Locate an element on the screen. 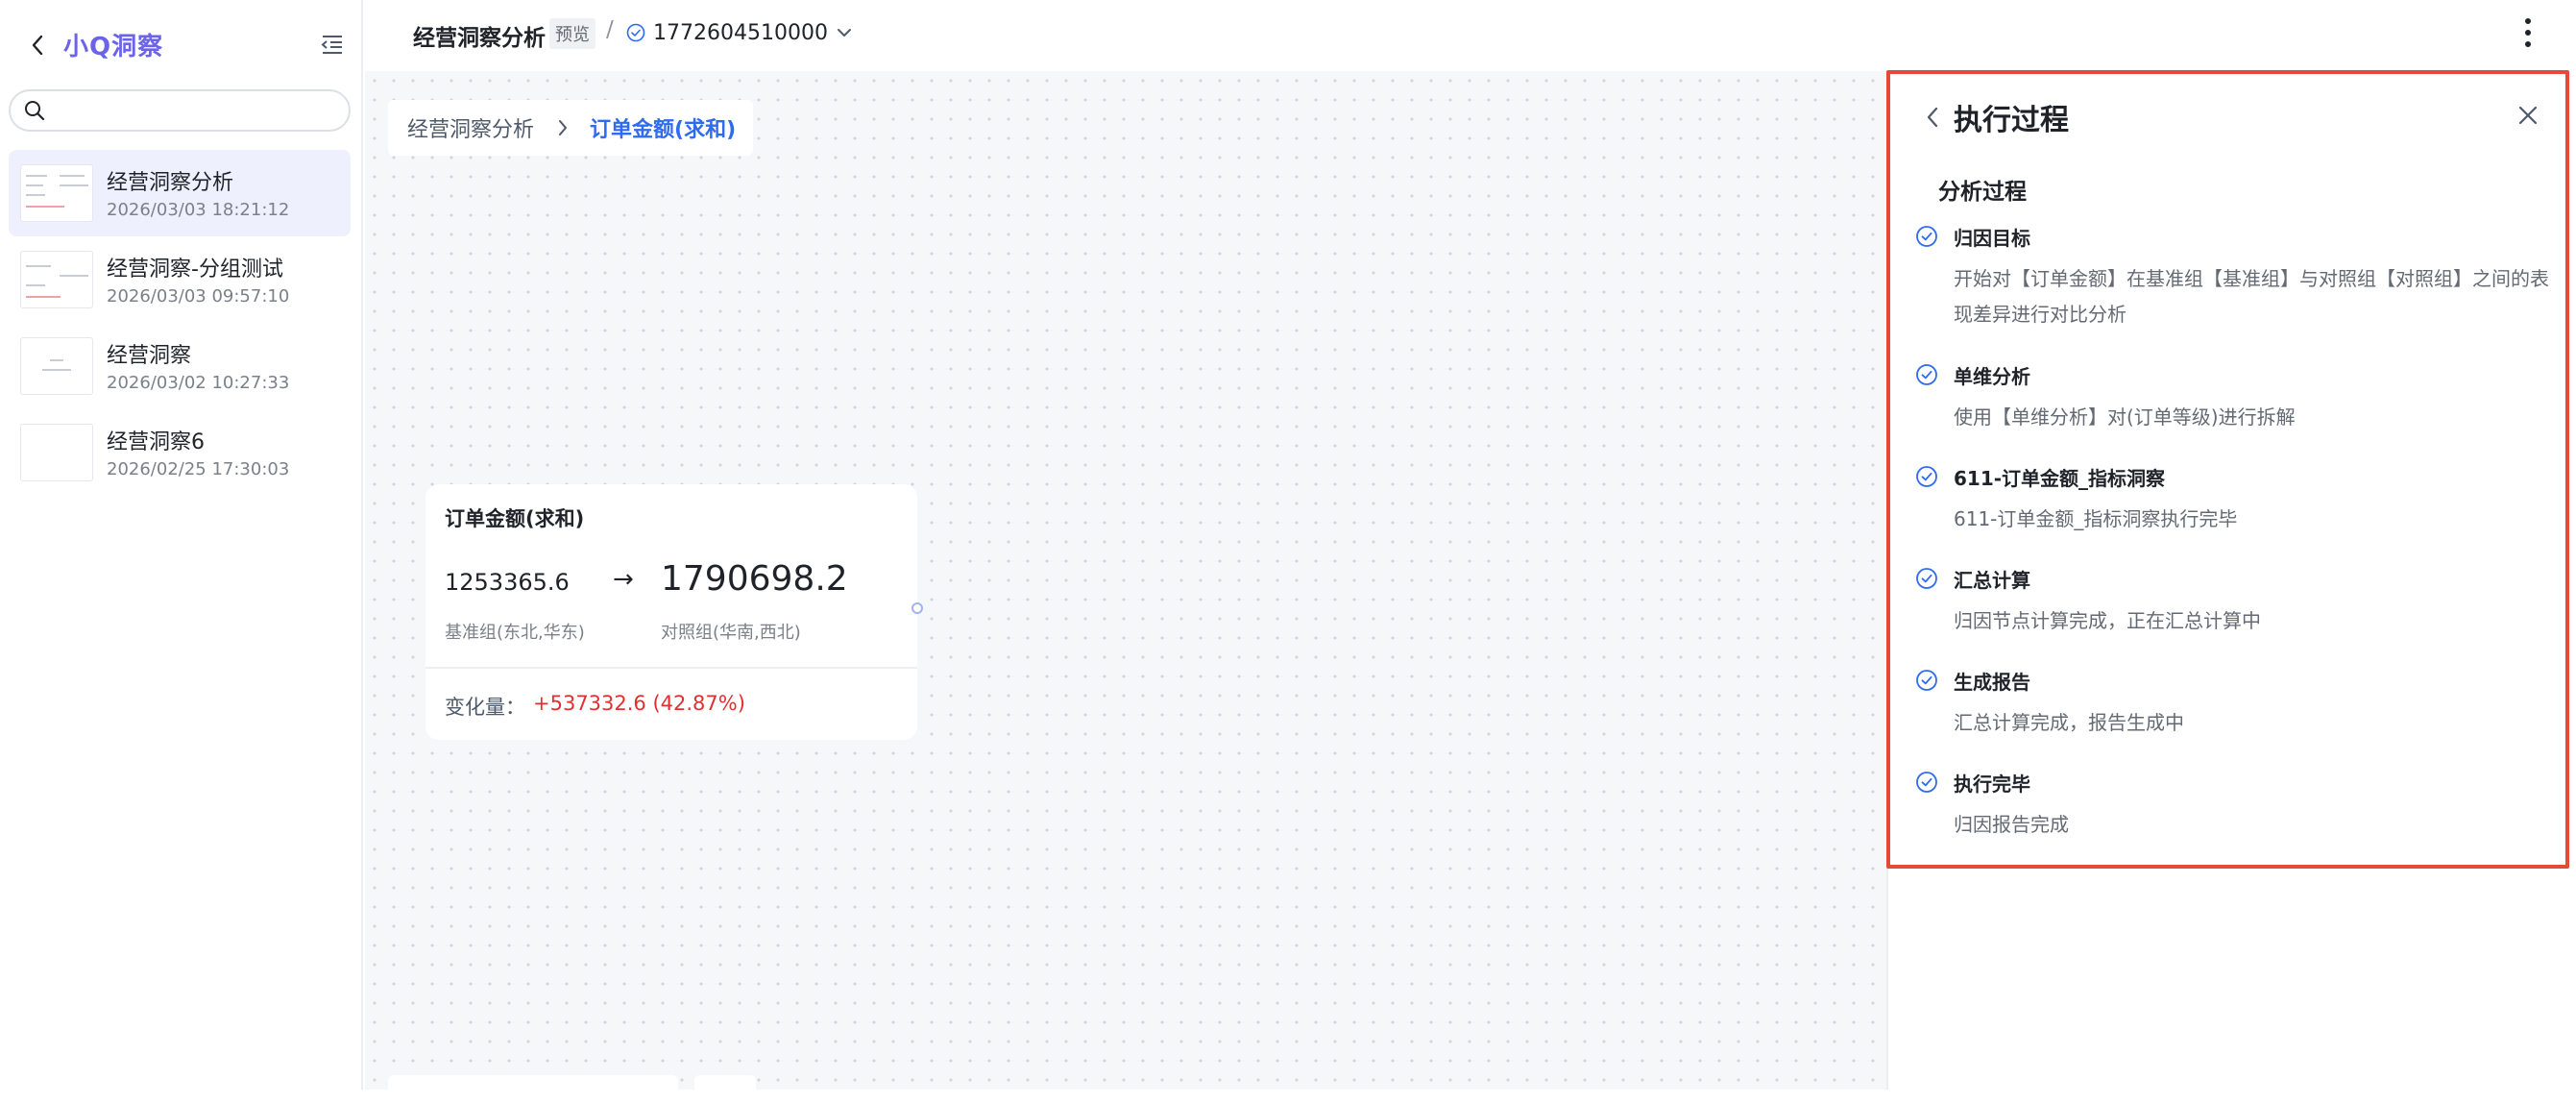 Image resolution: width=2576 pixels, height=1104 pixels. breadcrumb: 经营洞察分析 订单金额(求和) is located at coordinates (571, 128).